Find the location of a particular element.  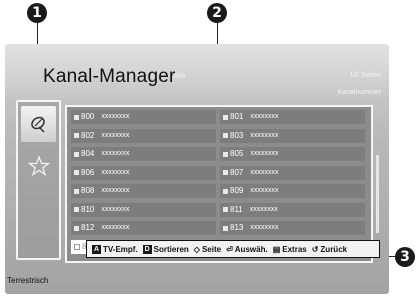

source-label: Terrestrisch is located at coordinates (28, 280).